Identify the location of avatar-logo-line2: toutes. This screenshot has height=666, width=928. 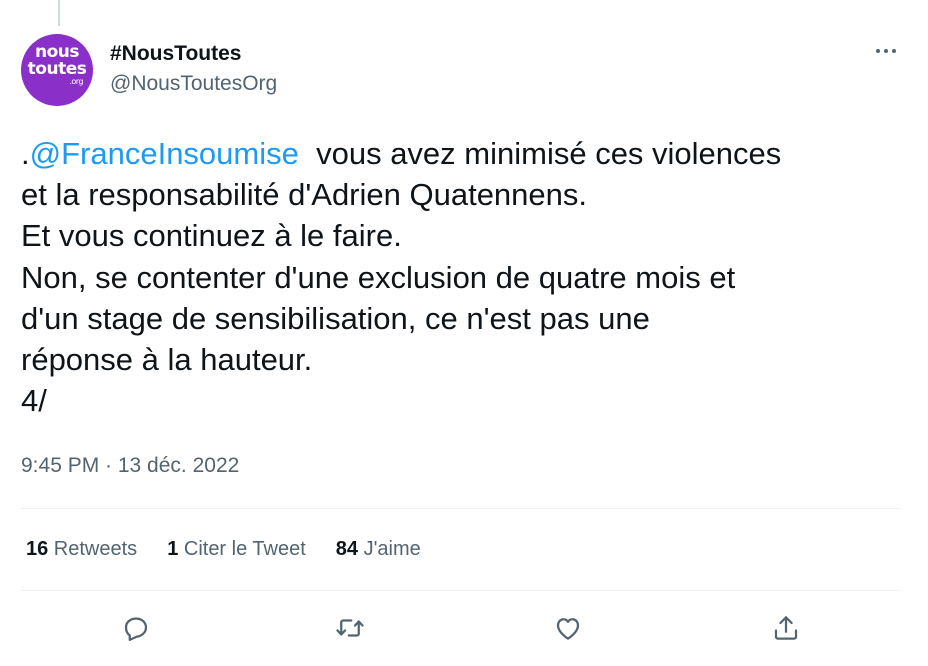
(57, 69).